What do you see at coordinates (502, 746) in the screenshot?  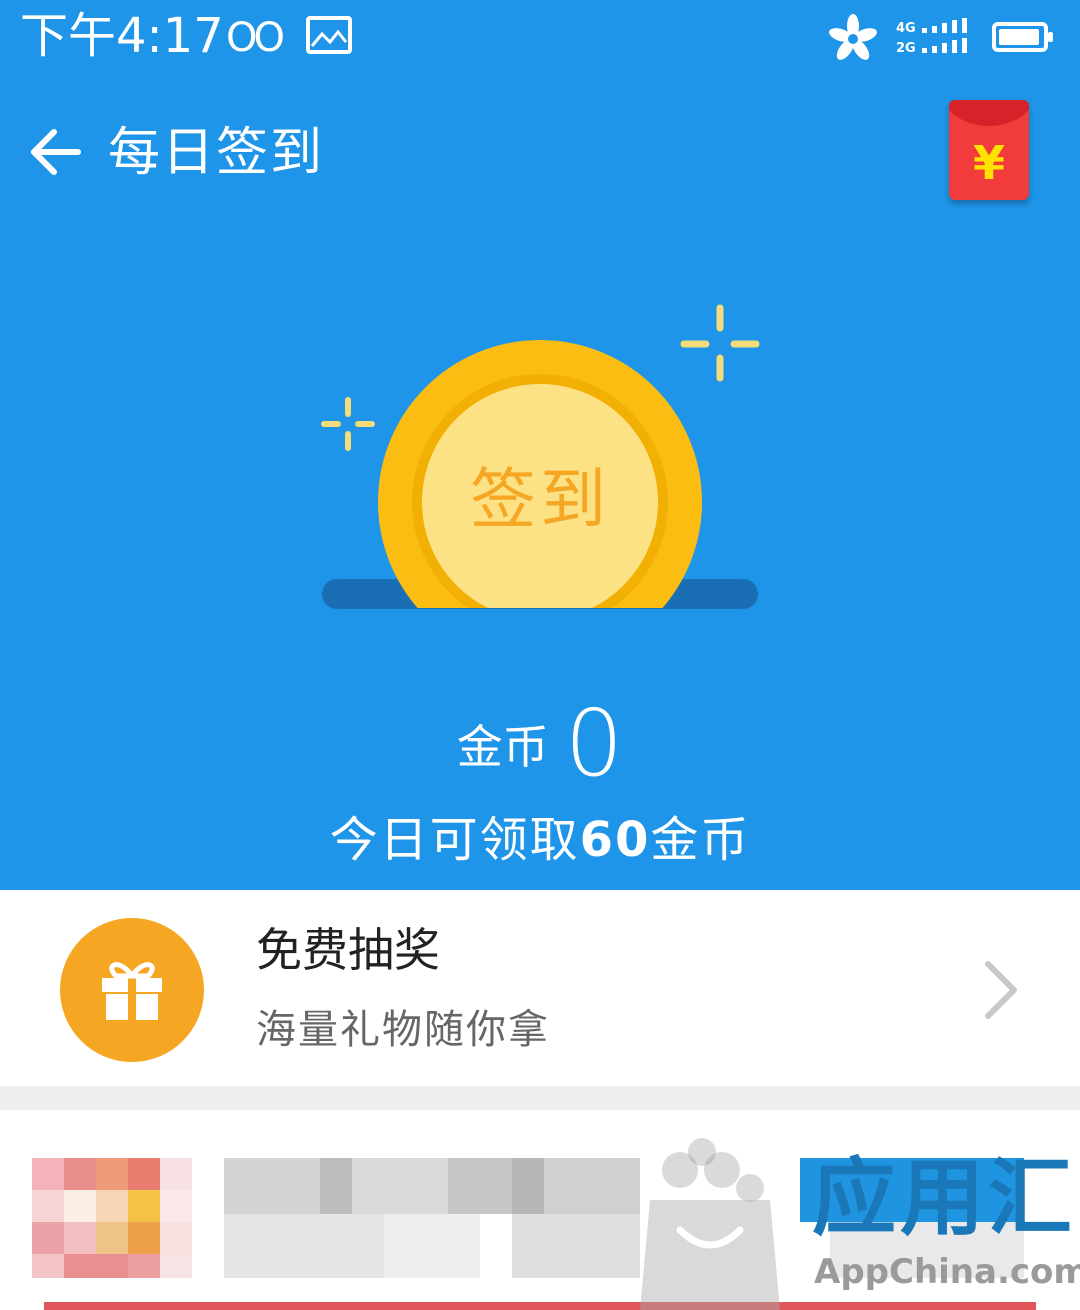 I see `coins-label: 金币` at bounding box center [502, 746].